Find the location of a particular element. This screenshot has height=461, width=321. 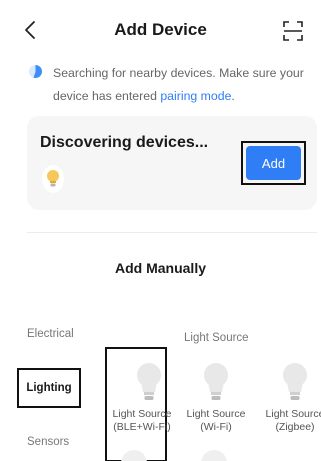

scan-icon is located at coordinates (293, 31).